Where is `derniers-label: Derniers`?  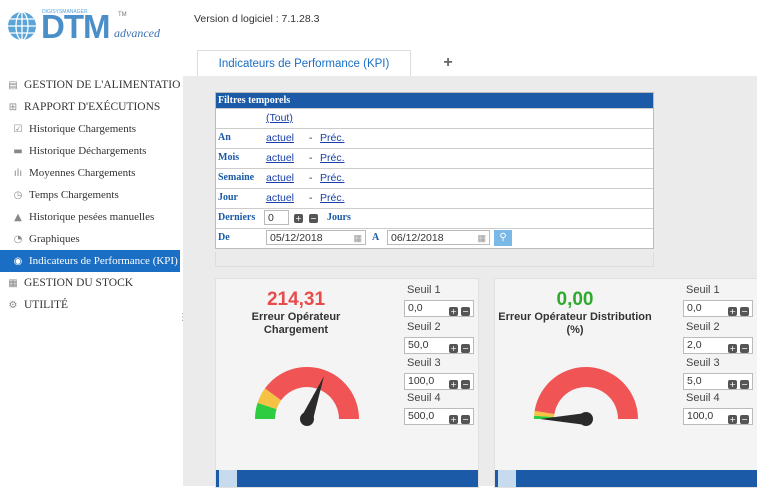
derniers-label: Derniers is located at coordinates (237, 217).